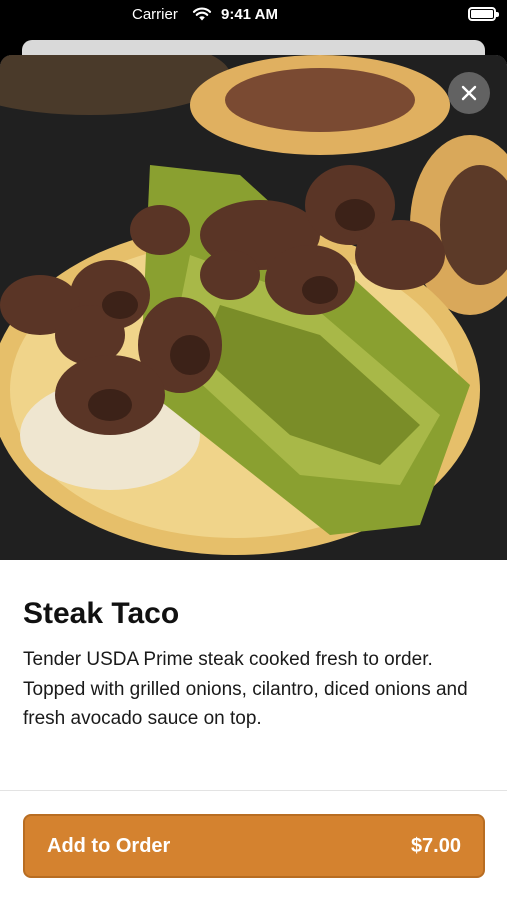 This screenshot has width=507, height=900. I want to click on add-to-order-button: Add to Order $7.00, so click(254, 846).